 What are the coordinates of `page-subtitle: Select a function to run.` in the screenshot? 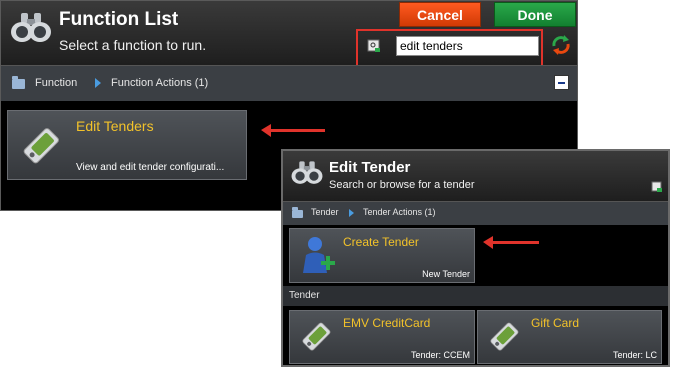 It's located at (133, 45).